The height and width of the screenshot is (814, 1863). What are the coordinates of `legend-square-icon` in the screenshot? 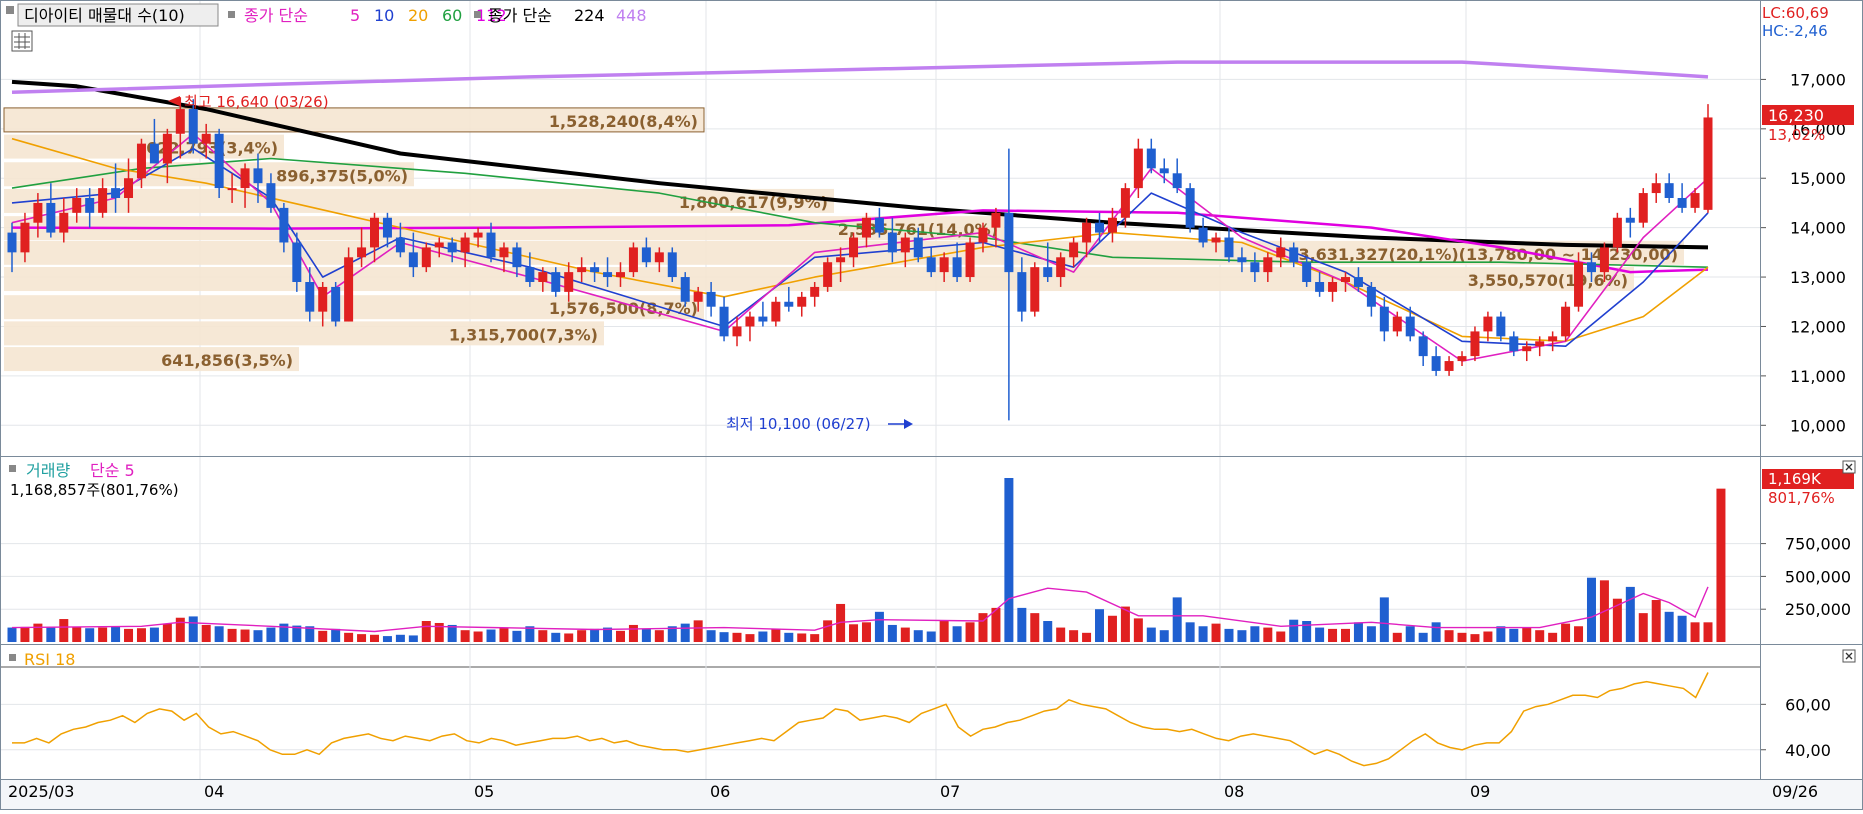 It's located at (10, 10).